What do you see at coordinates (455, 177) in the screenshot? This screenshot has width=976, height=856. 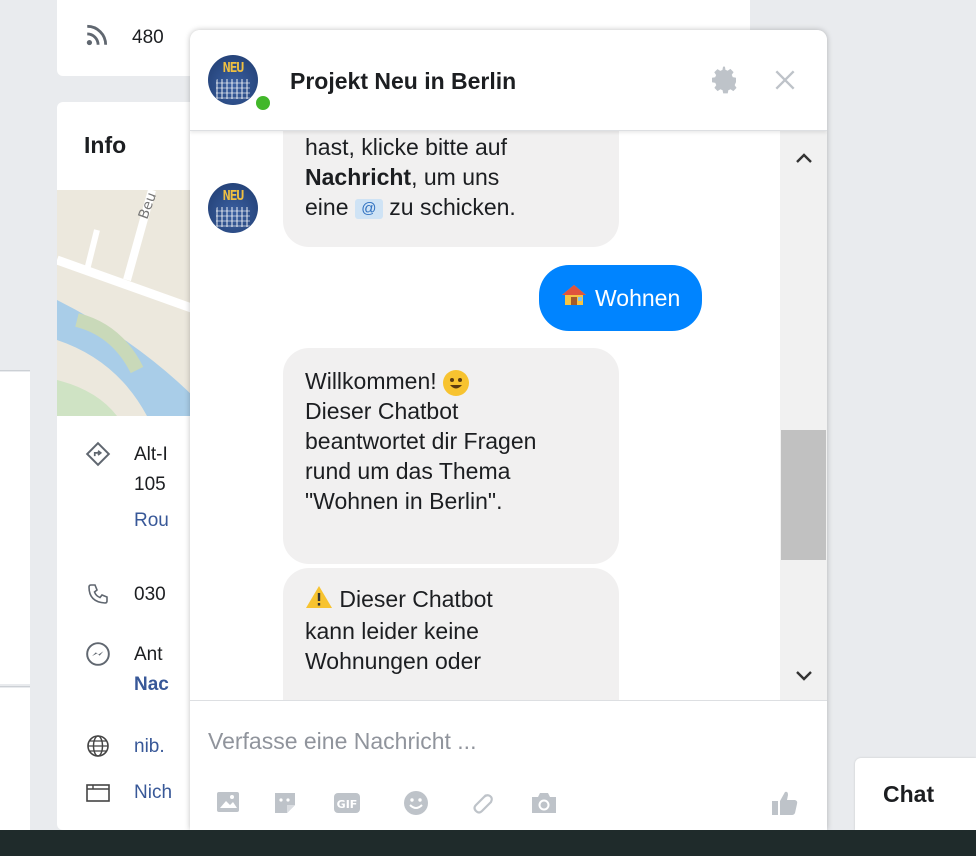 I see `message-text: , um uns` at bounding box center [455, 177].